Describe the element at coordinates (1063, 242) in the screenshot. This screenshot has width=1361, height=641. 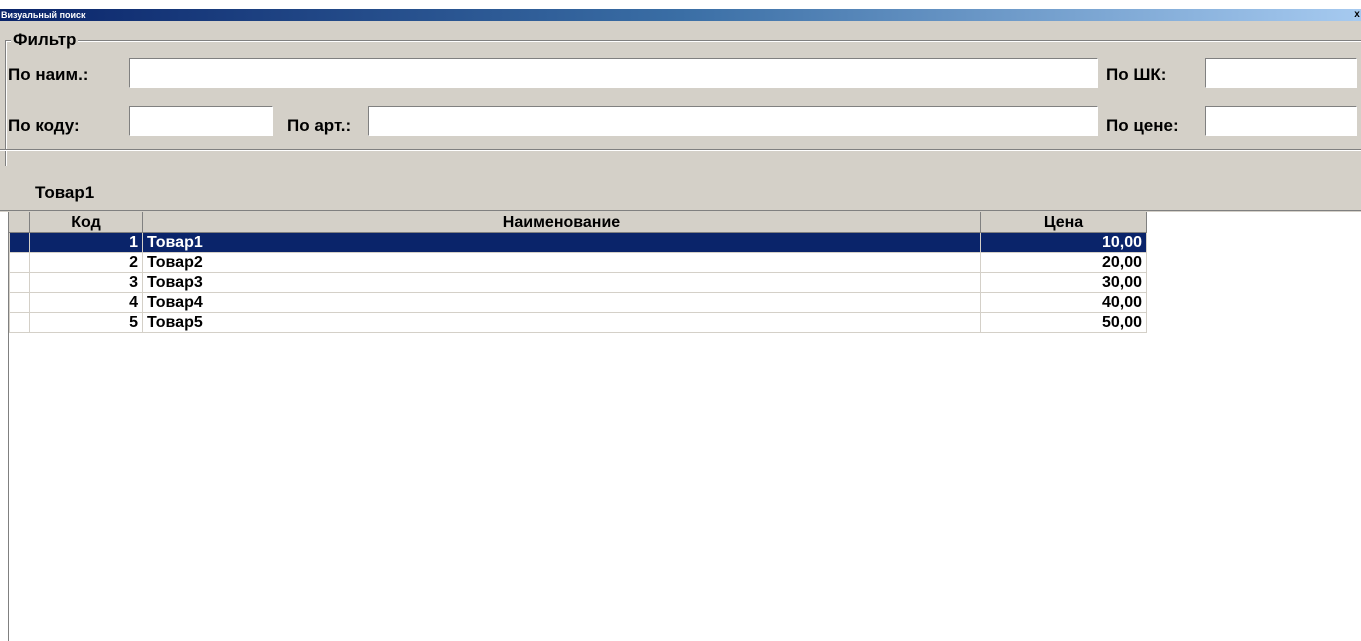
I see `cell-price: 10,00` at that location.